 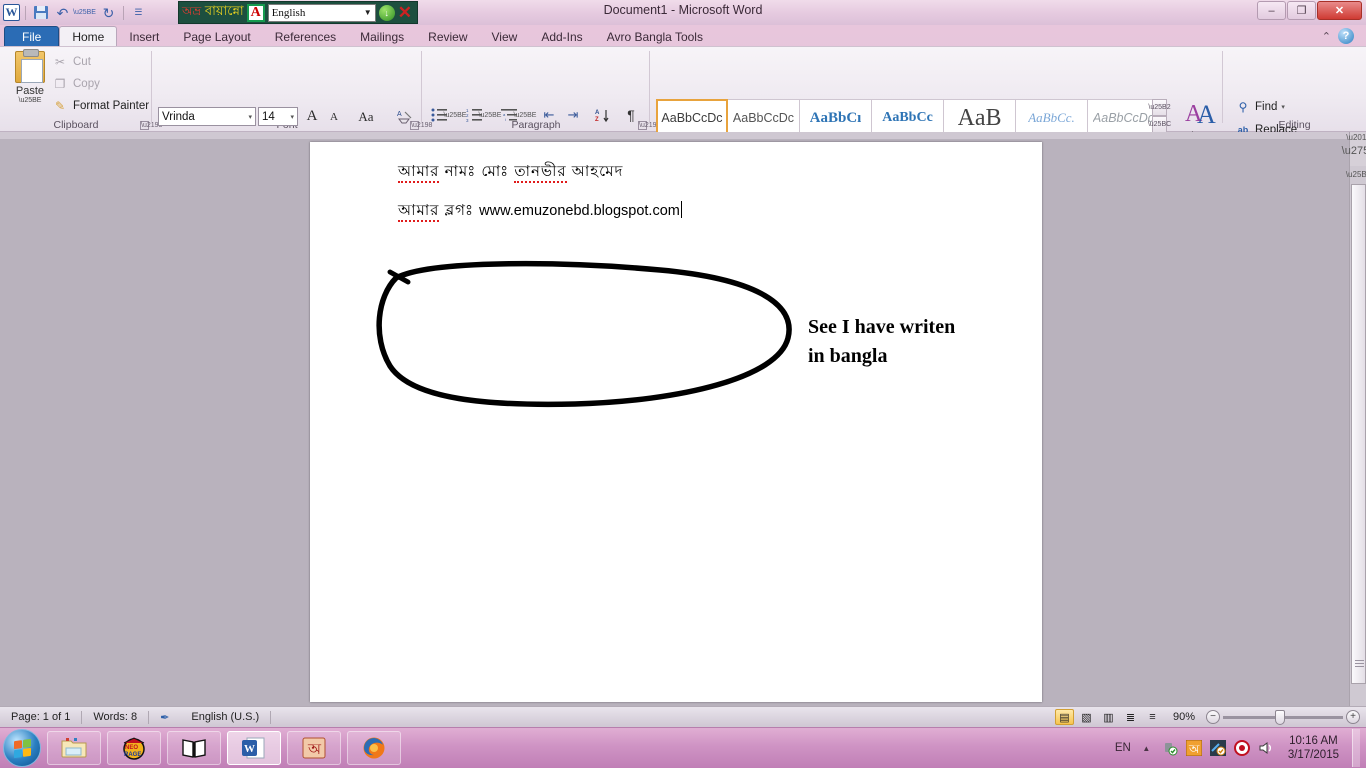 I want to click on view-outline-button: ≣, so click(x=1130, y=717).